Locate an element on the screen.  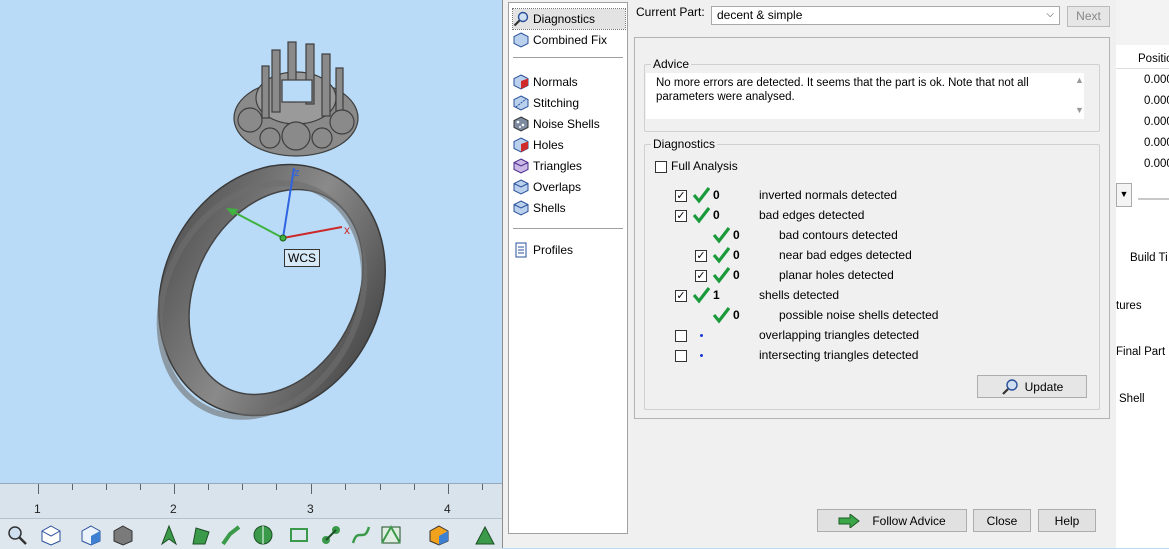
holes-icon is located at coordinates (521, 145).